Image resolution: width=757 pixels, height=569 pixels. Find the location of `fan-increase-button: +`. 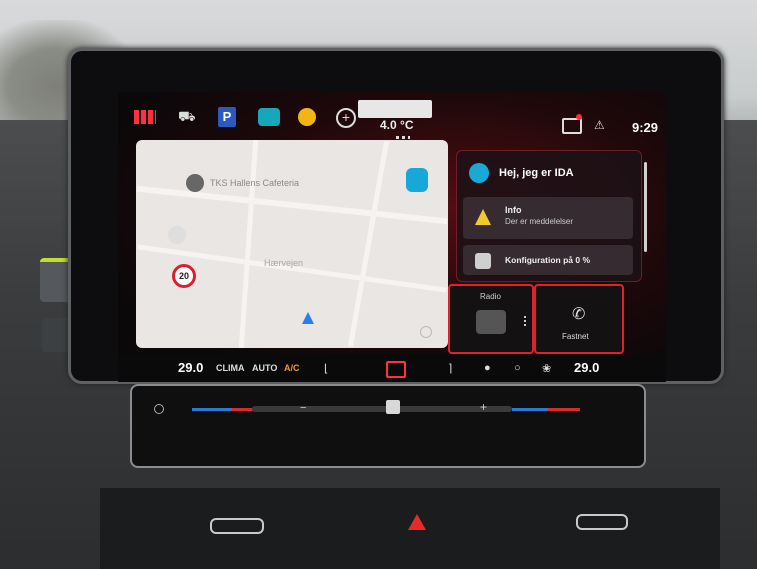

fan-increase-button: + is located at coordinates (483, 407).